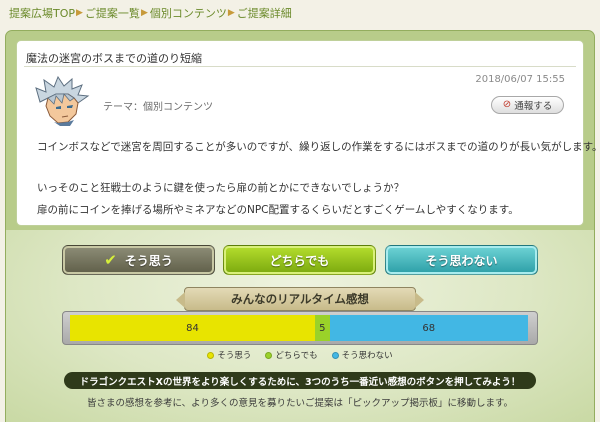  I want to click on legend-label-disagree: そう思わない, so click(367, 356).